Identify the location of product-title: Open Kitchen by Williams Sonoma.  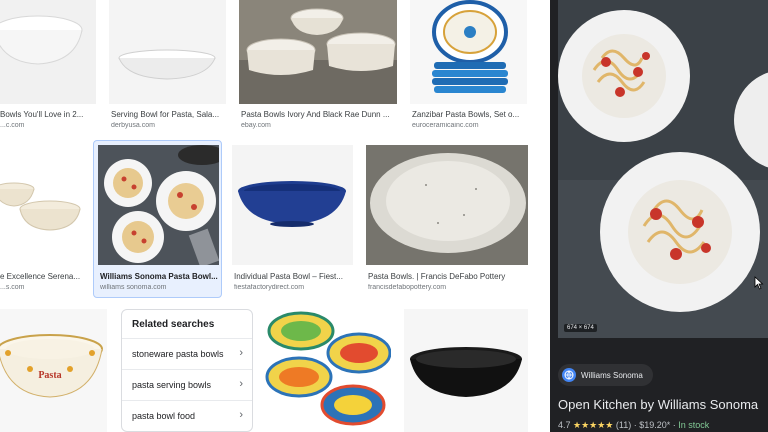
(658, 404).